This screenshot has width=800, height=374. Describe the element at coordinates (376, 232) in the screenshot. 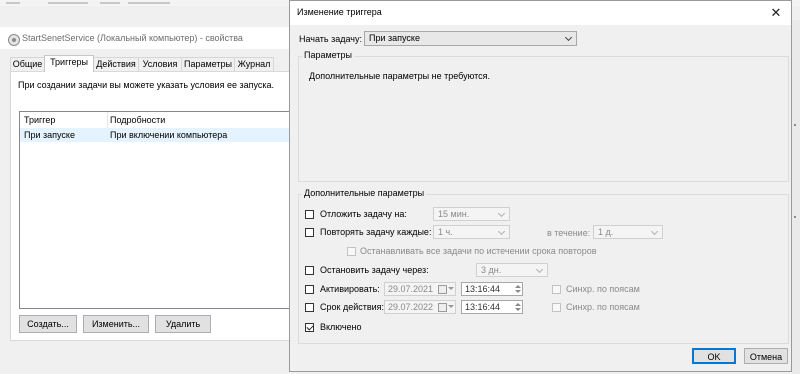

I see `repeat-label: Повторять задачу каждые:` at that location.